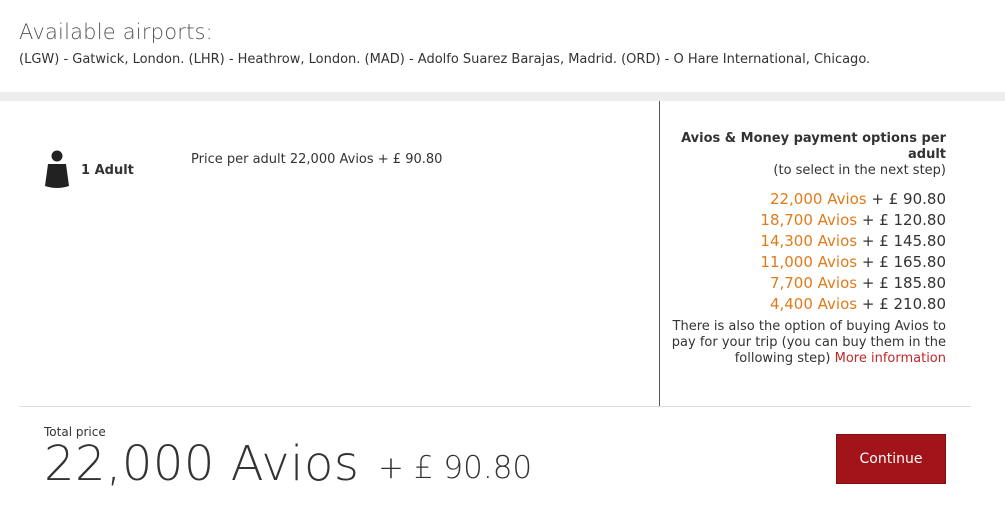 This screenshot has width=1005, height=509. Describe the element at coordinates (107, 170) in the screenshot. I see `passenger-count: 1 Adult` at that location.